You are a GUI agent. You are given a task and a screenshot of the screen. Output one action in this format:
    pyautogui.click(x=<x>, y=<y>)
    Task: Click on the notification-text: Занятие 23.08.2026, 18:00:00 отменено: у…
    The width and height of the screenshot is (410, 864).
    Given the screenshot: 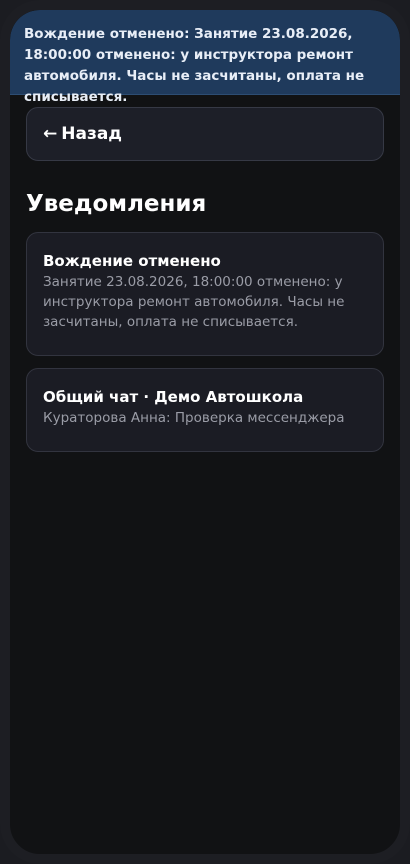 What is the action you would take?
    pyautogui.click(x=194, y=302)
    